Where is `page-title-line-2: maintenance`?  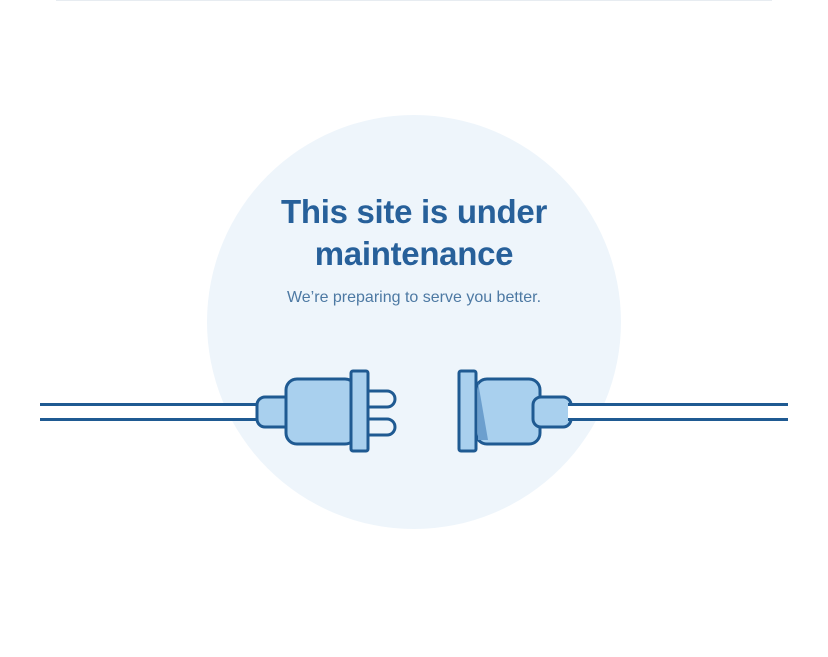 page-title-line-2: maintenance is located at coordinates (414, 253).